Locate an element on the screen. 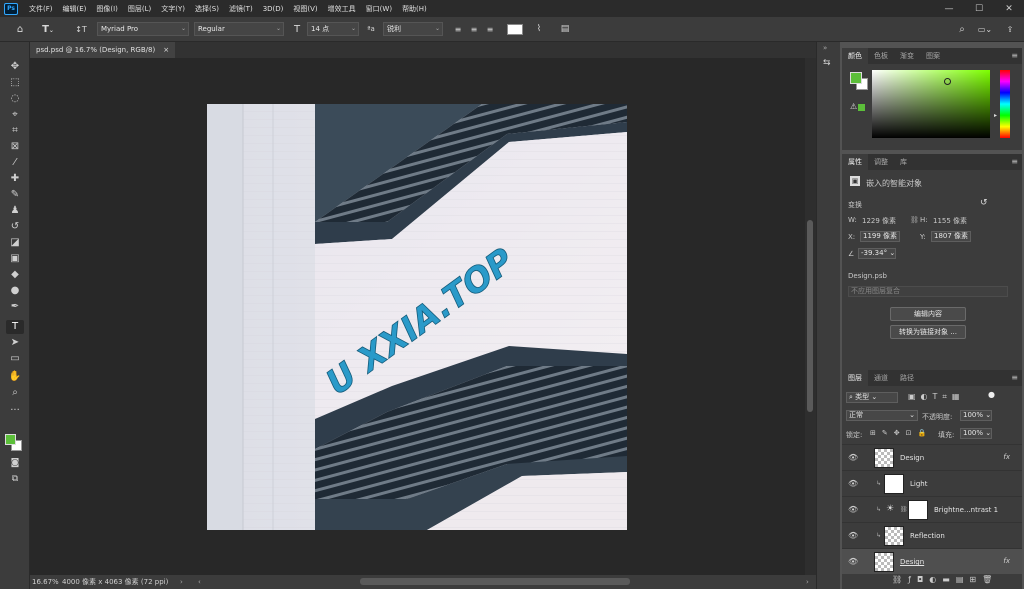  align-right-icon: ≡ is located at coordinates (490, 29).